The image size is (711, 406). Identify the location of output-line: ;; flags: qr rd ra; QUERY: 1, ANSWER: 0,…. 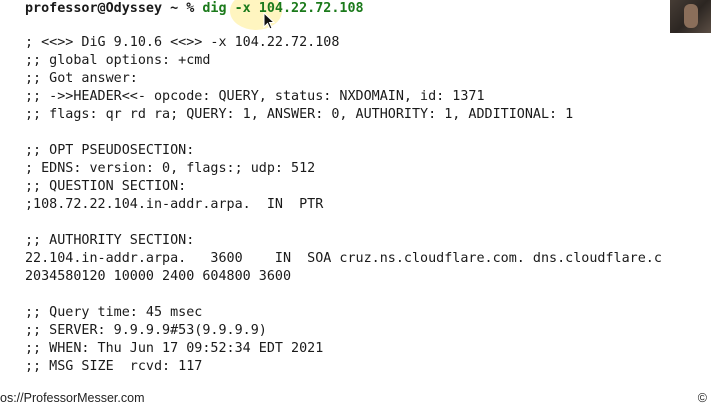
(299, 114).